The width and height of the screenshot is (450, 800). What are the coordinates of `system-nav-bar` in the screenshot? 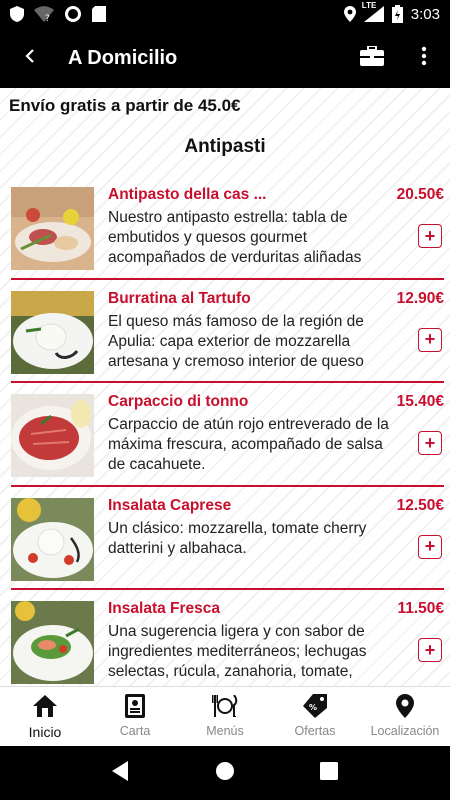 It's located at (225, 773).